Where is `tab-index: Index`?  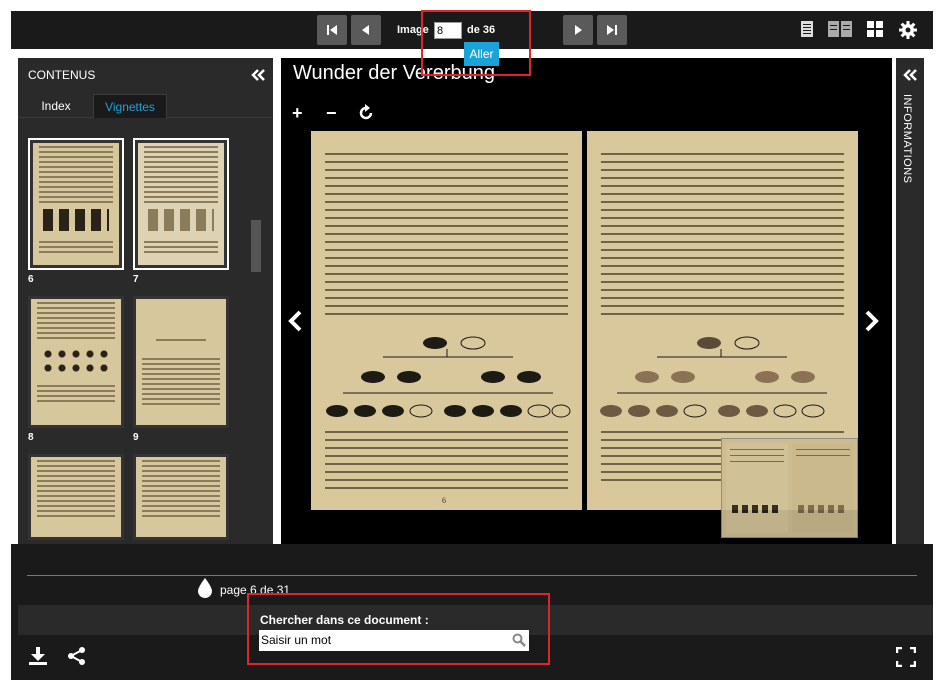
tab-index: Index is located at coordinates (56, 106).